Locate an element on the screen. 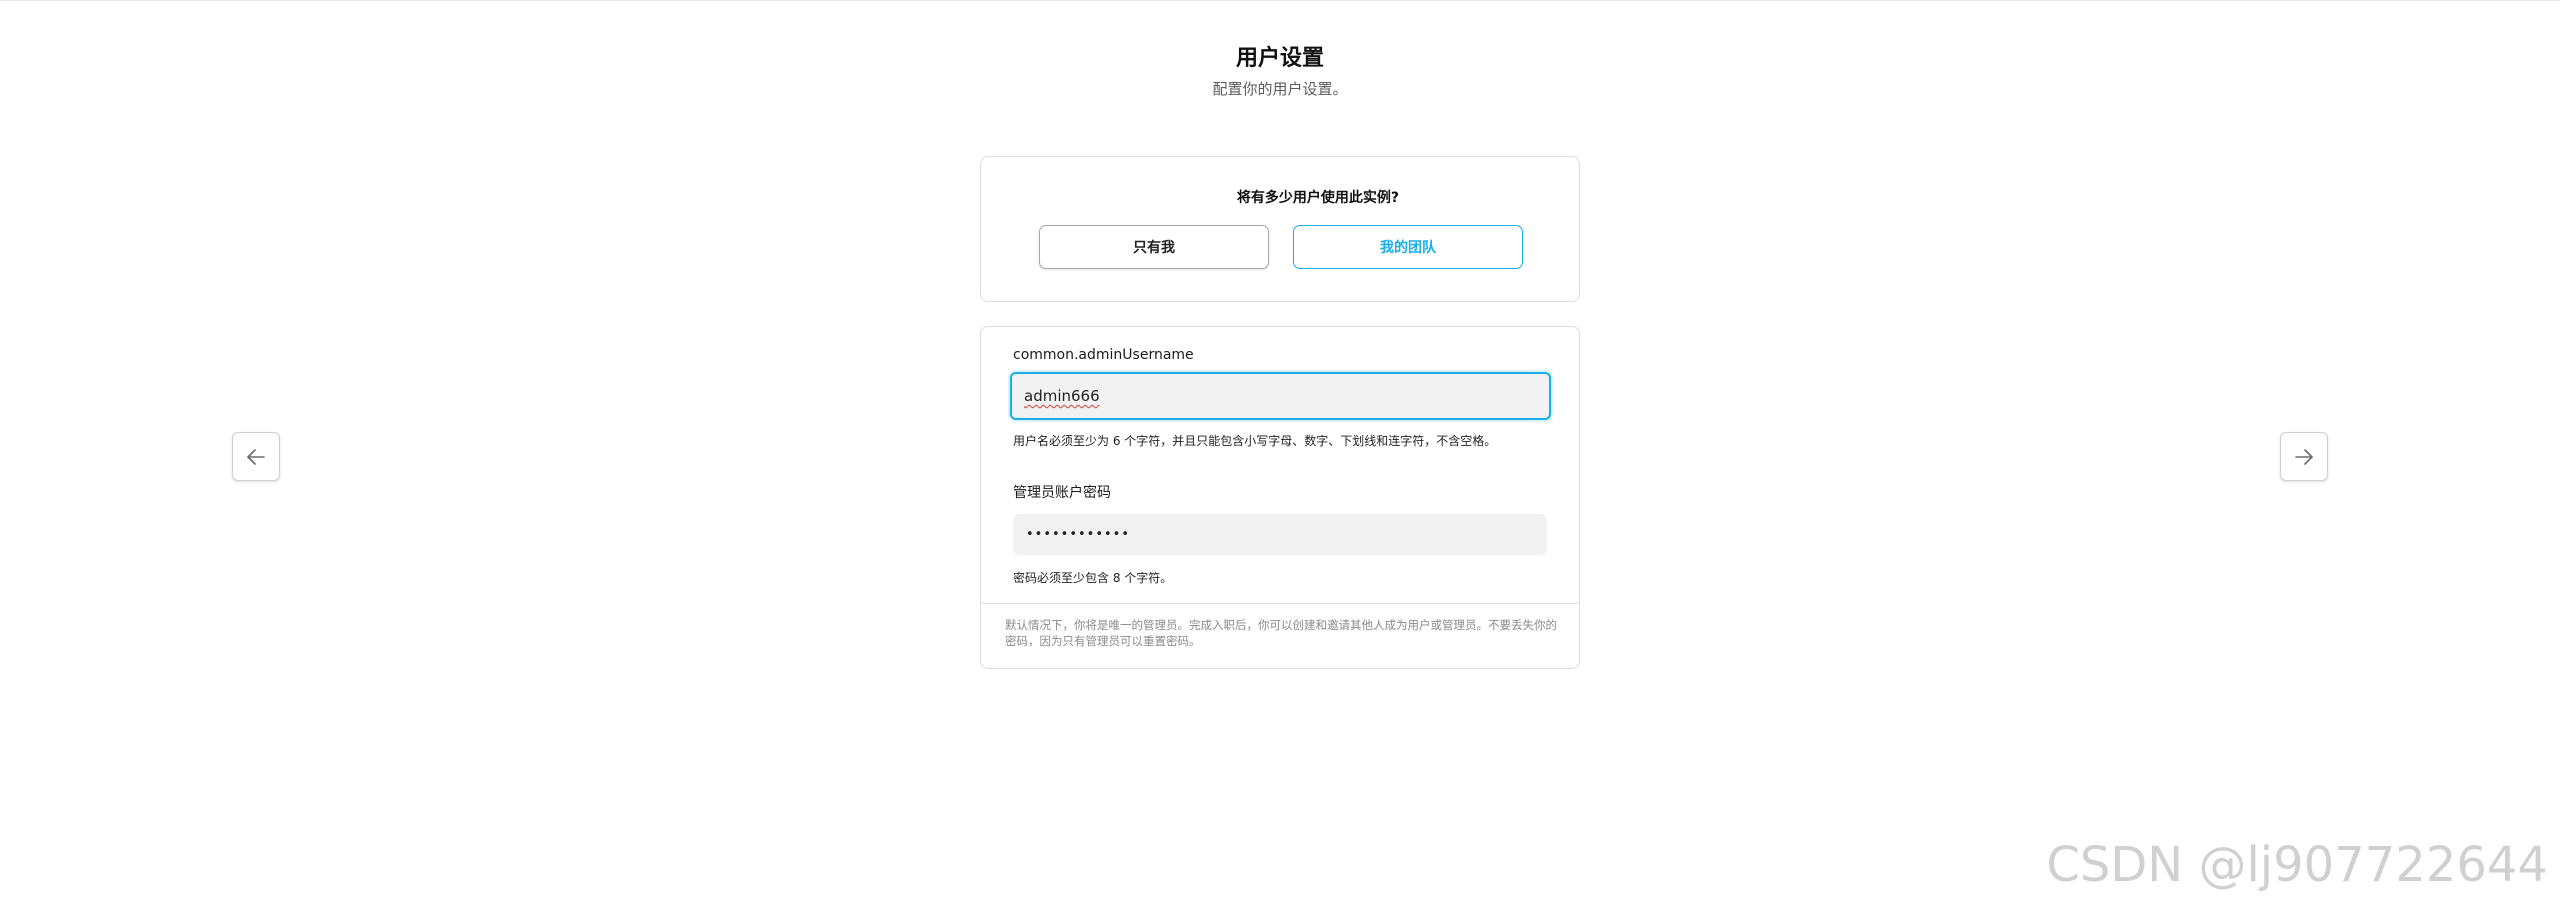  page-subtitle: 配置你的用户设置。 is located at coordinates (1280, 89).